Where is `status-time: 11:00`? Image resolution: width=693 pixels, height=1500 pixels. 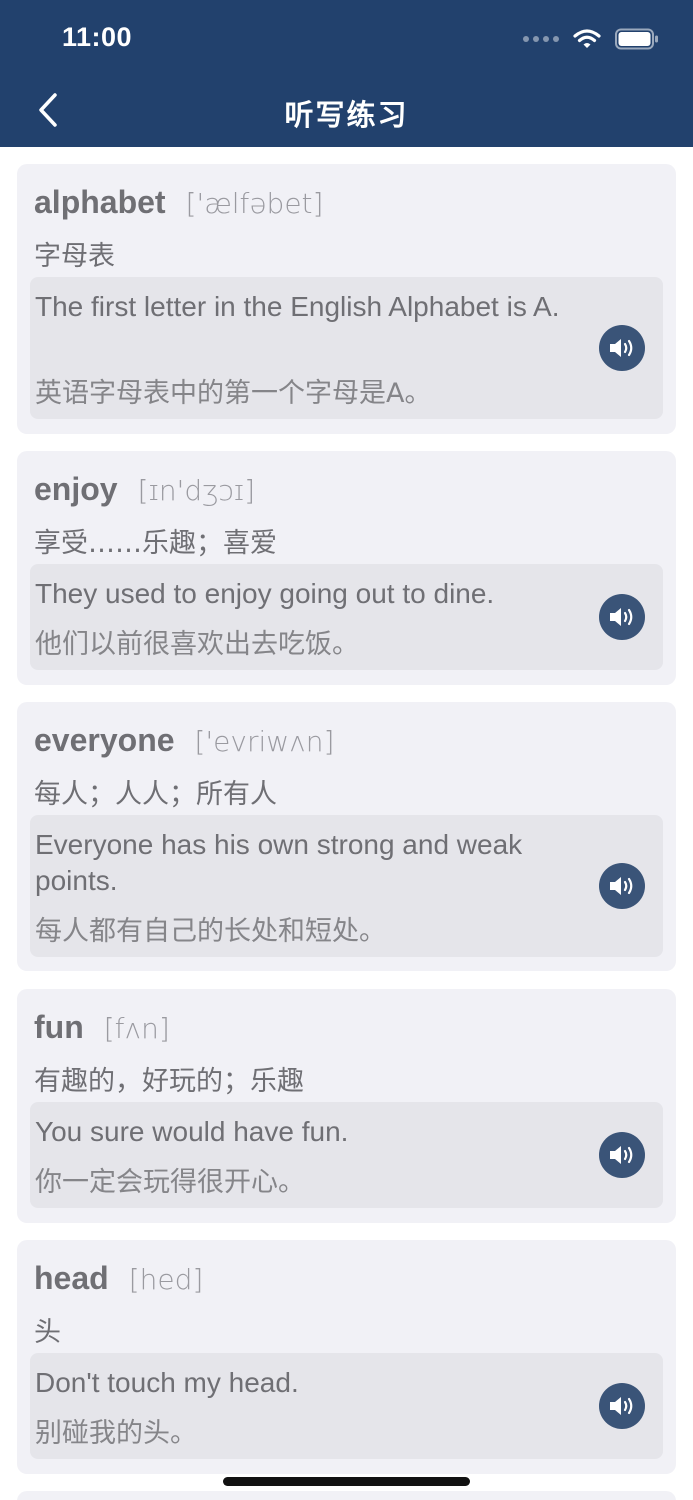
status-time: 11:00 is located at coordinates (97, 37).